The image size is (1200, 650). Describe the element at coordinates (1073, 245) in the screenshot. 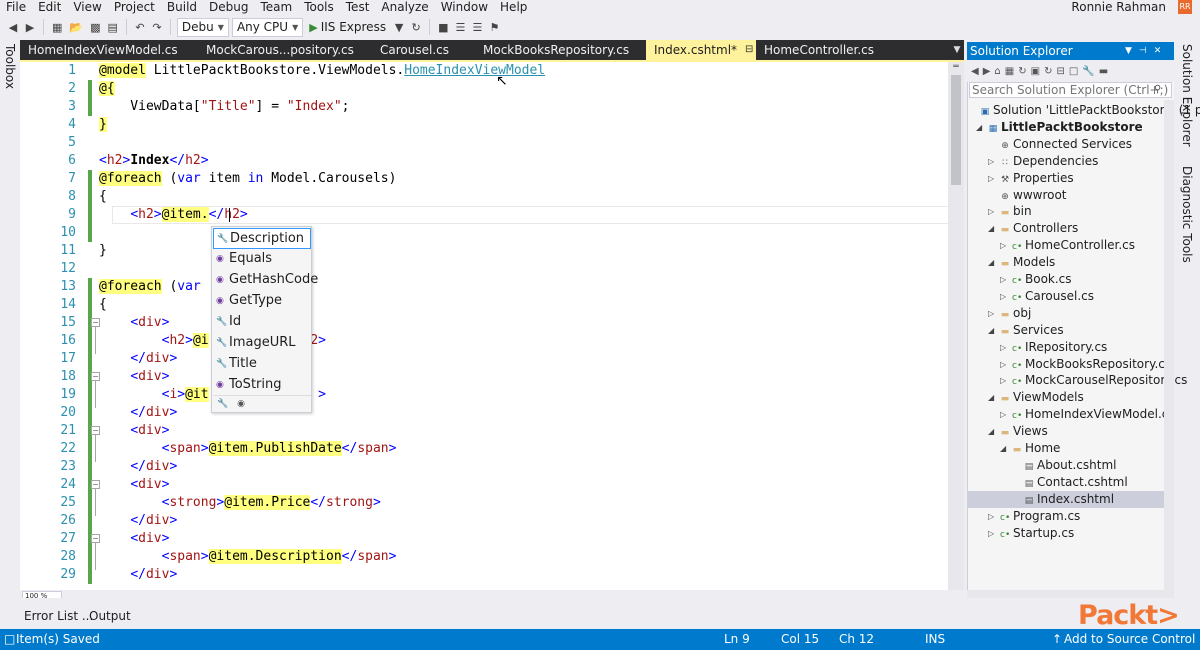

I see `tree-node: c• HomeController.cs` at that location.